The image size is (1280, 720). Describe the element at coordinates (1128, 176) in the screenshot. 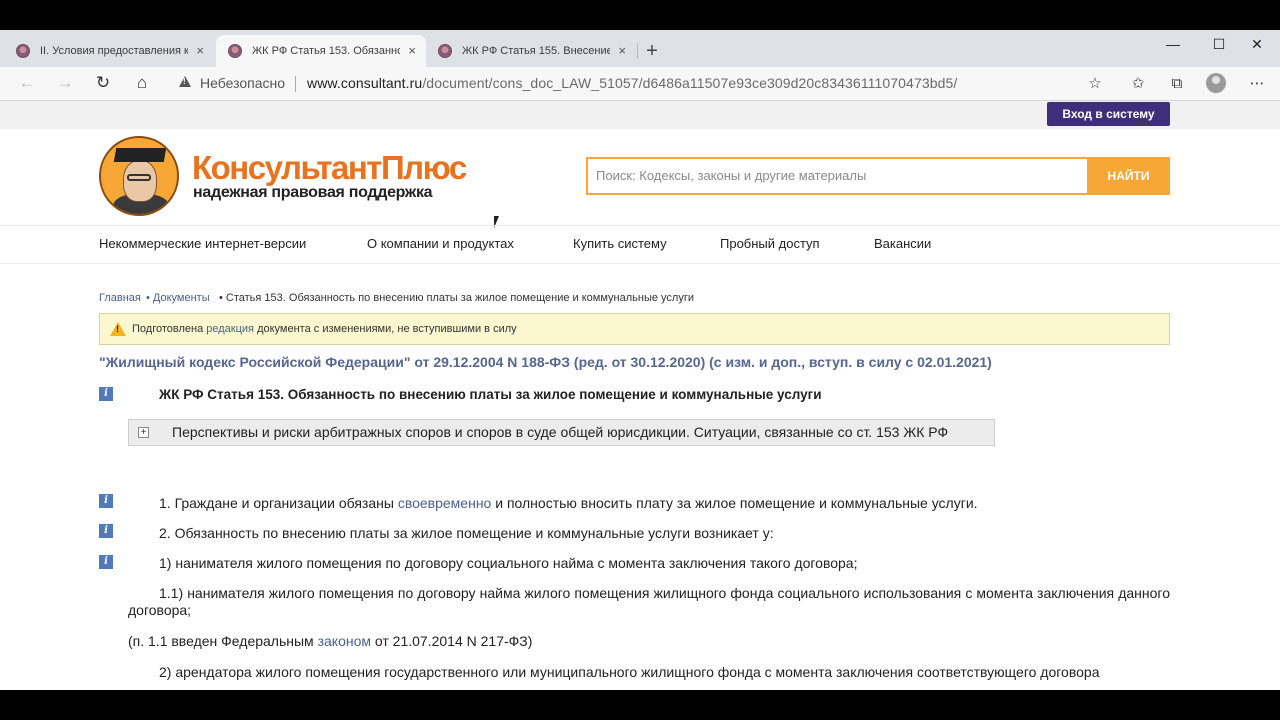

I see `search-button: НАЙТИ` at that location.